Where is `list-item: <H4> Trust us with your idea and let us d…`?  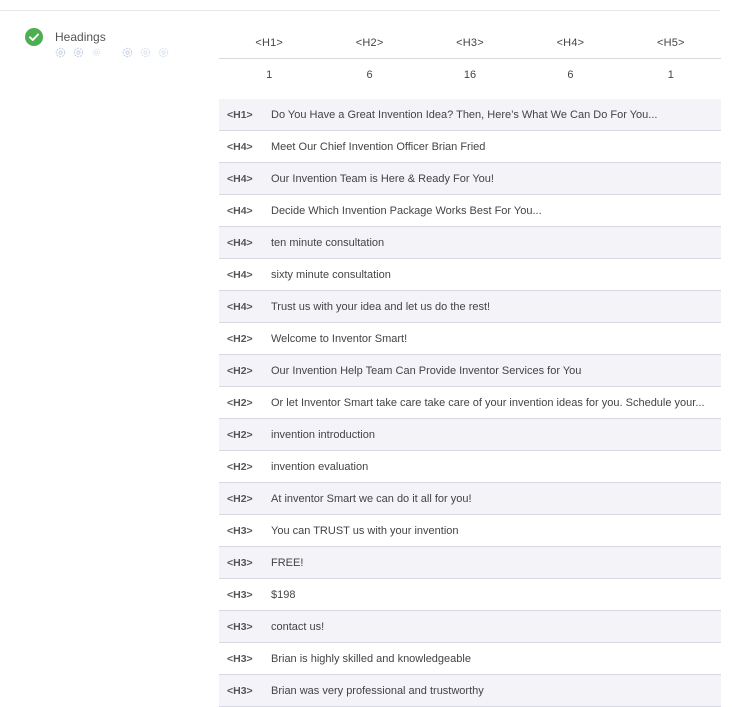
list-item: <H4> Trust us with your idea and let us d… is located at coordinates (470, 307).